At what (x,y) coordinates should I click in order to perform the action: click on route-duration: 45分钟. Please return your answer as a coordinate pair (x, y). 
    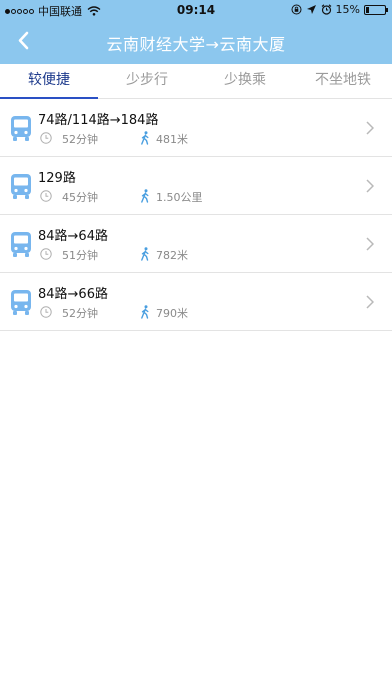
    Looking at the image, I should click on (80, 197).